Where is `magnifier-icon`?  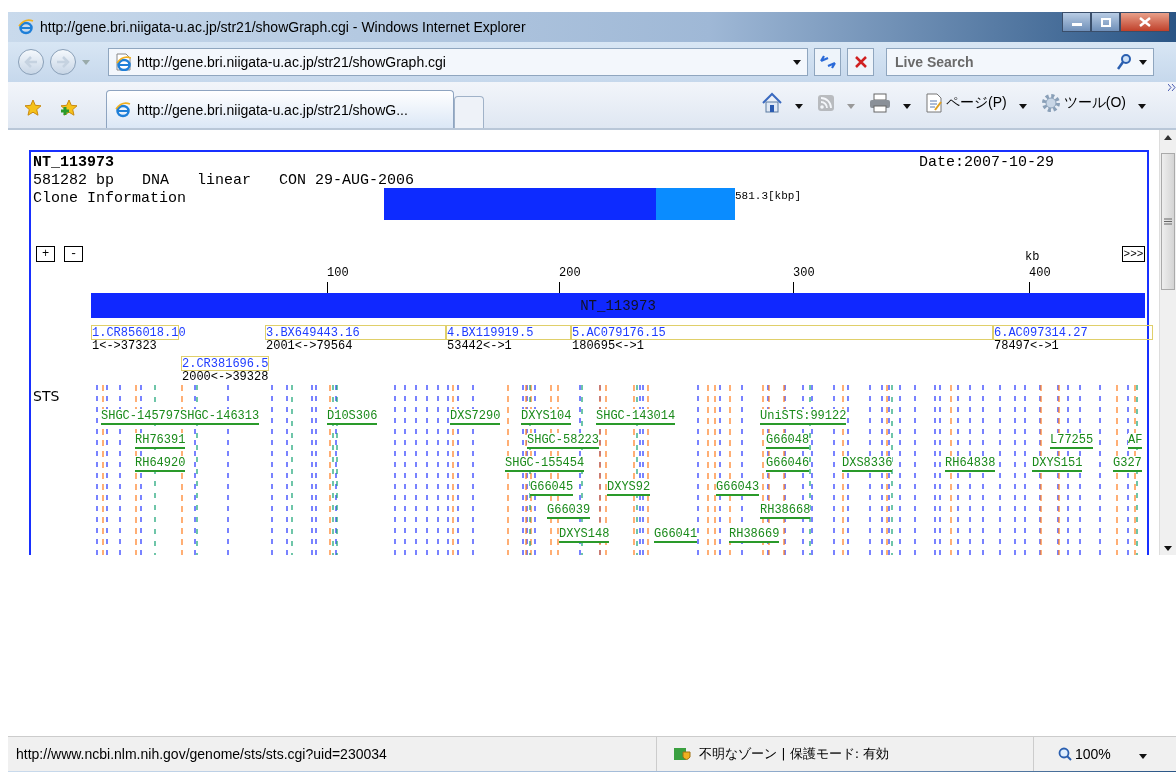 magnifier-icon is located at coordinates (1065, 754).